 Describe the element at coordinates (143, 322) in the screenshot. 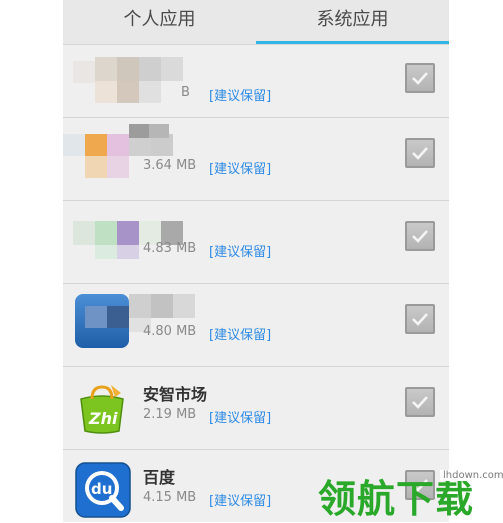

I see `pixelated-app-icon` at that location.